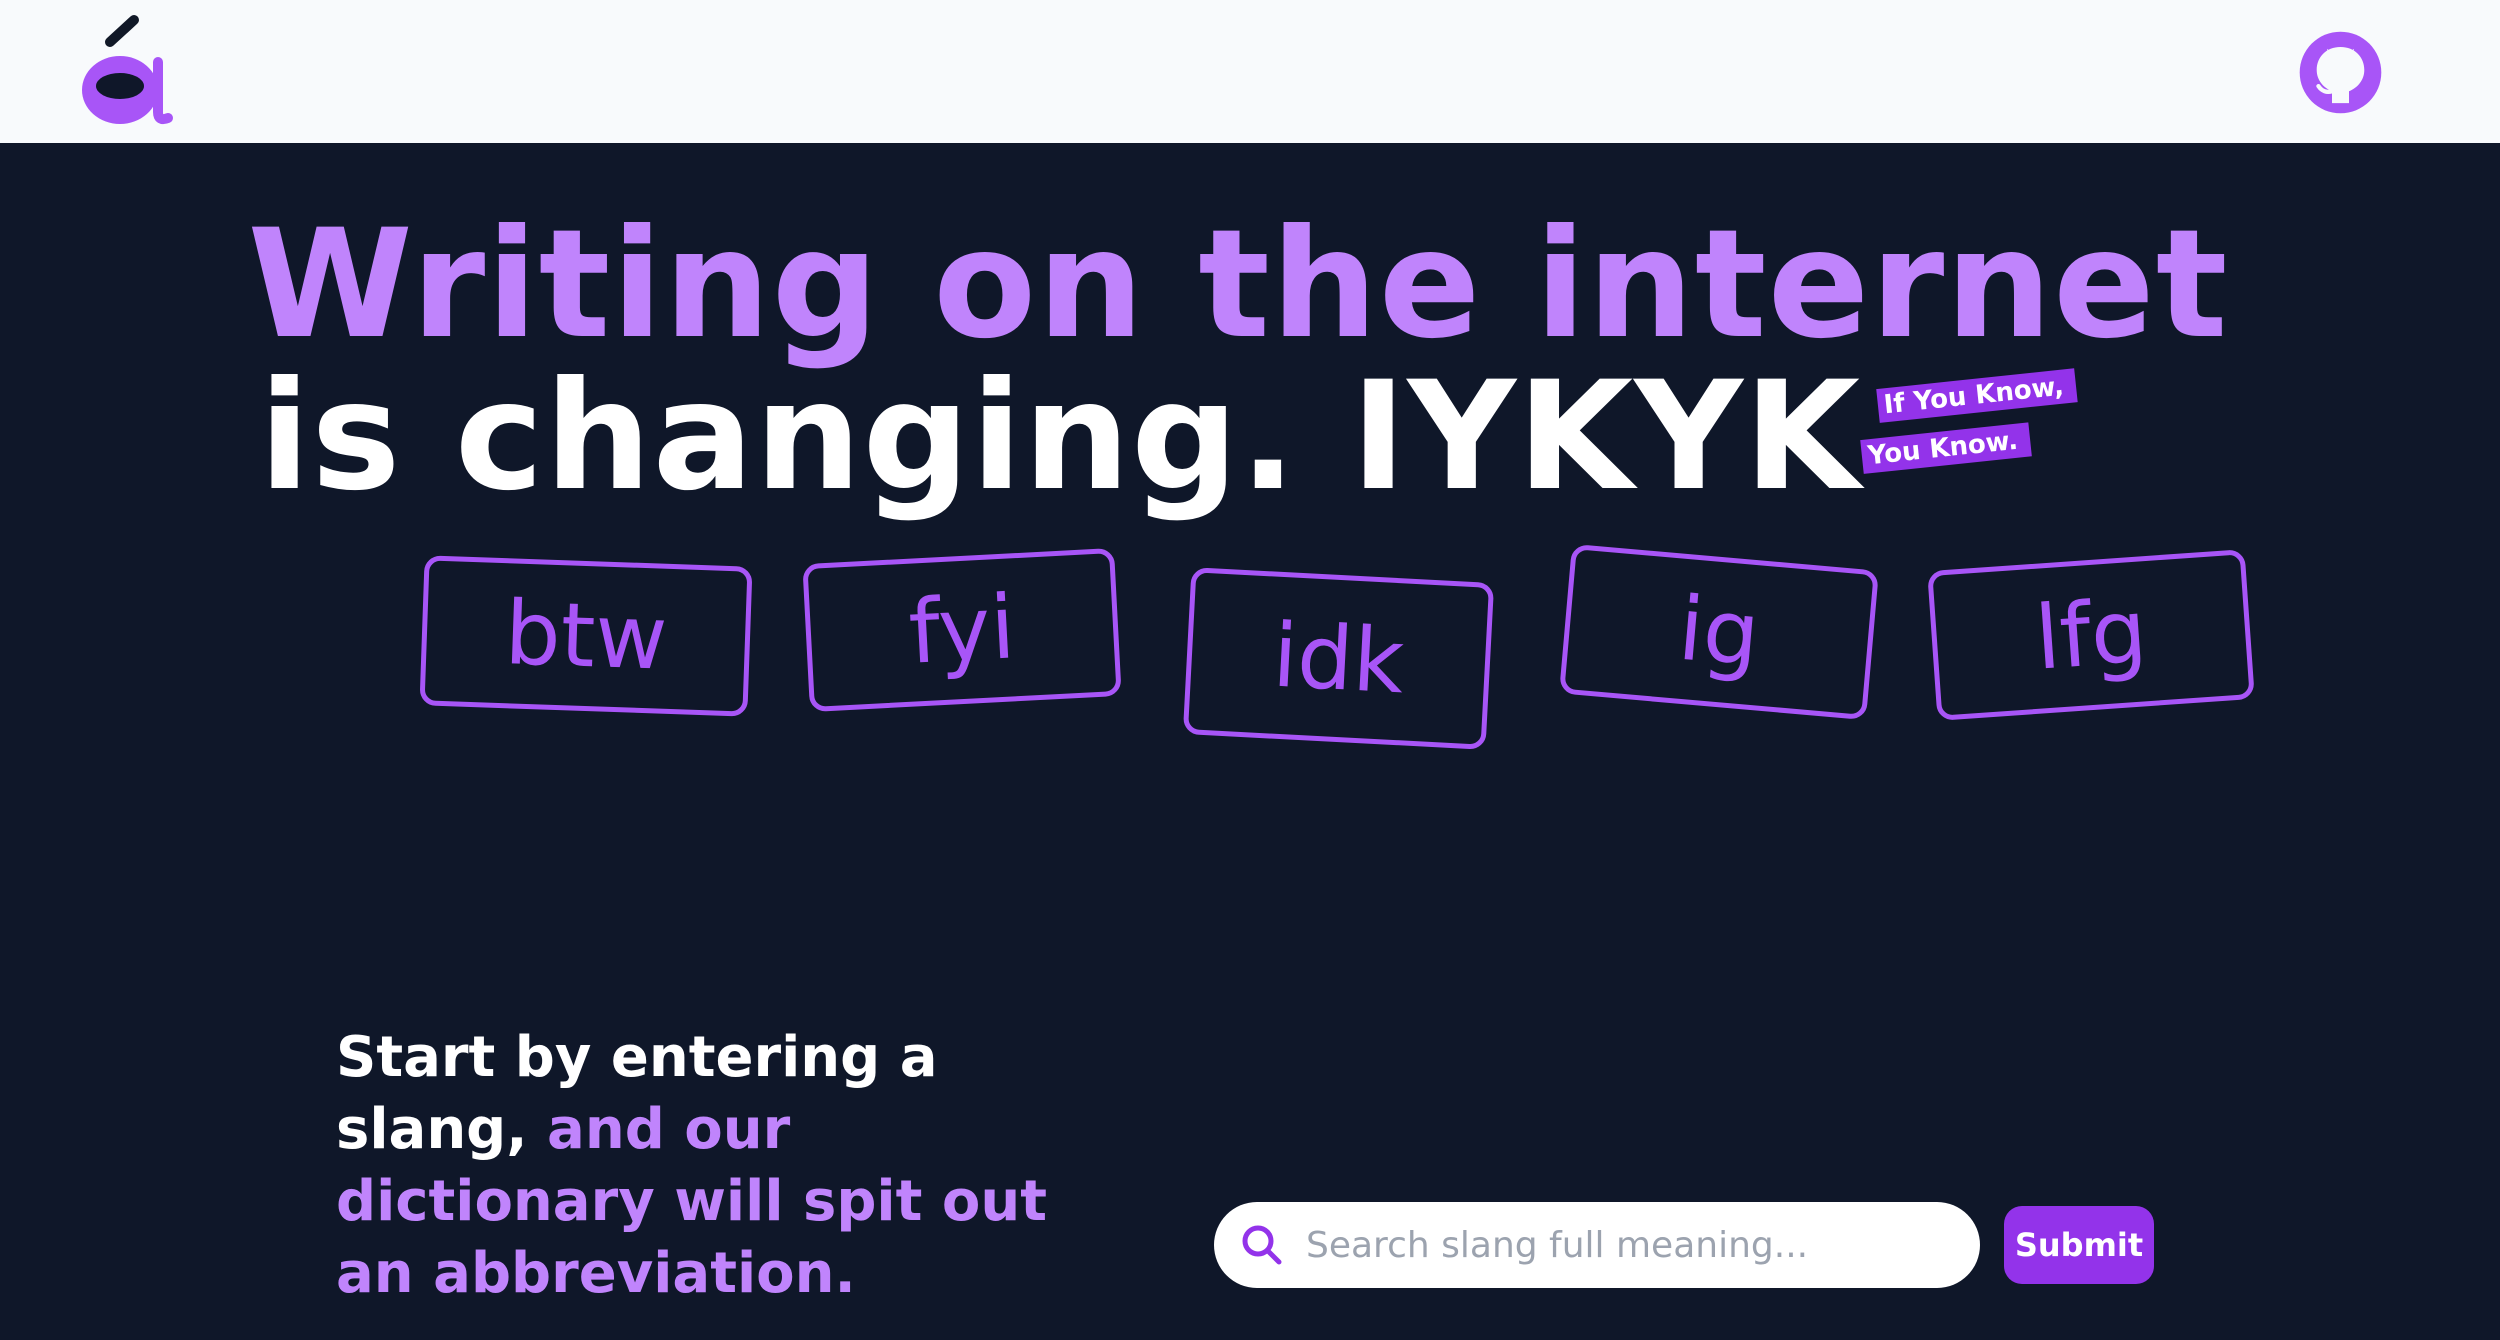 The height and width of the screenshot is (1340, 2500). I want to click on slang-chip-btw: btw, so click(586, 636).